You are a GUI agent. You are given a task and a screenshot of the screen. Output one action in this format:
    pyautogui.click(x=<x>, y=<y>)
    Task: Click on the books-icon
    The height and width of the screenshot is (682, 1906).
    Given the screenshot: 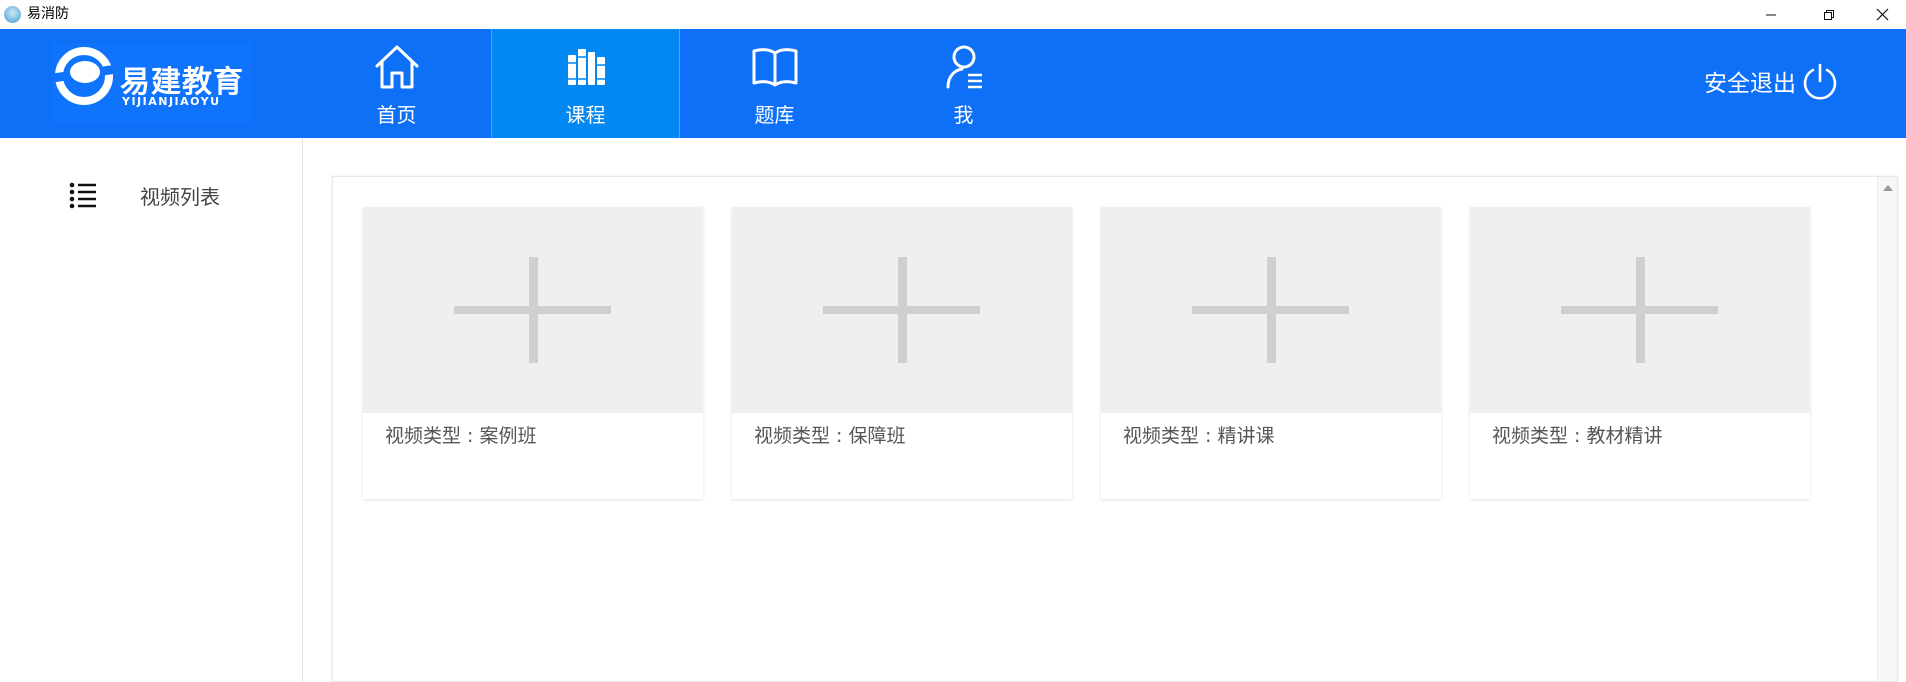 What is the action you would take?
    pyautogui.click(x=586, y=67)
    